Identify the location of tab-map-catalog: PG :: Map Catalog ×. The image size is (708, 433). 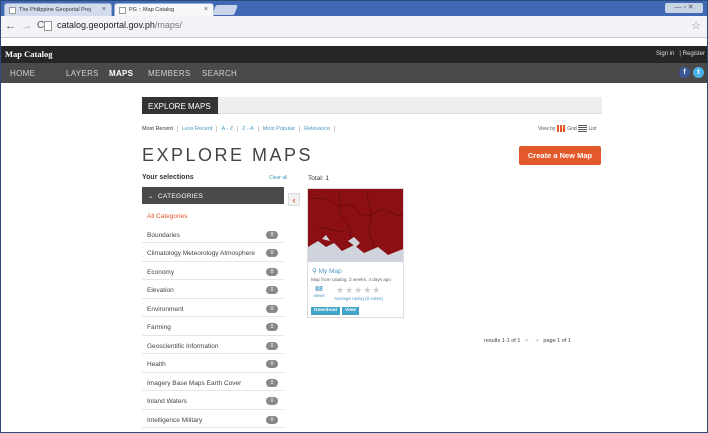
(164, 9).